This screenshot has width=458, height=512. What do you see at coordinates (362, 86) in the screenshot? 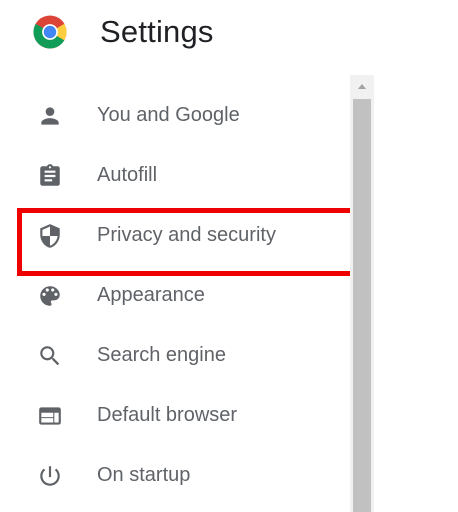
I see `scroll-up-arrow-icon` at bounding box center [362, 86].